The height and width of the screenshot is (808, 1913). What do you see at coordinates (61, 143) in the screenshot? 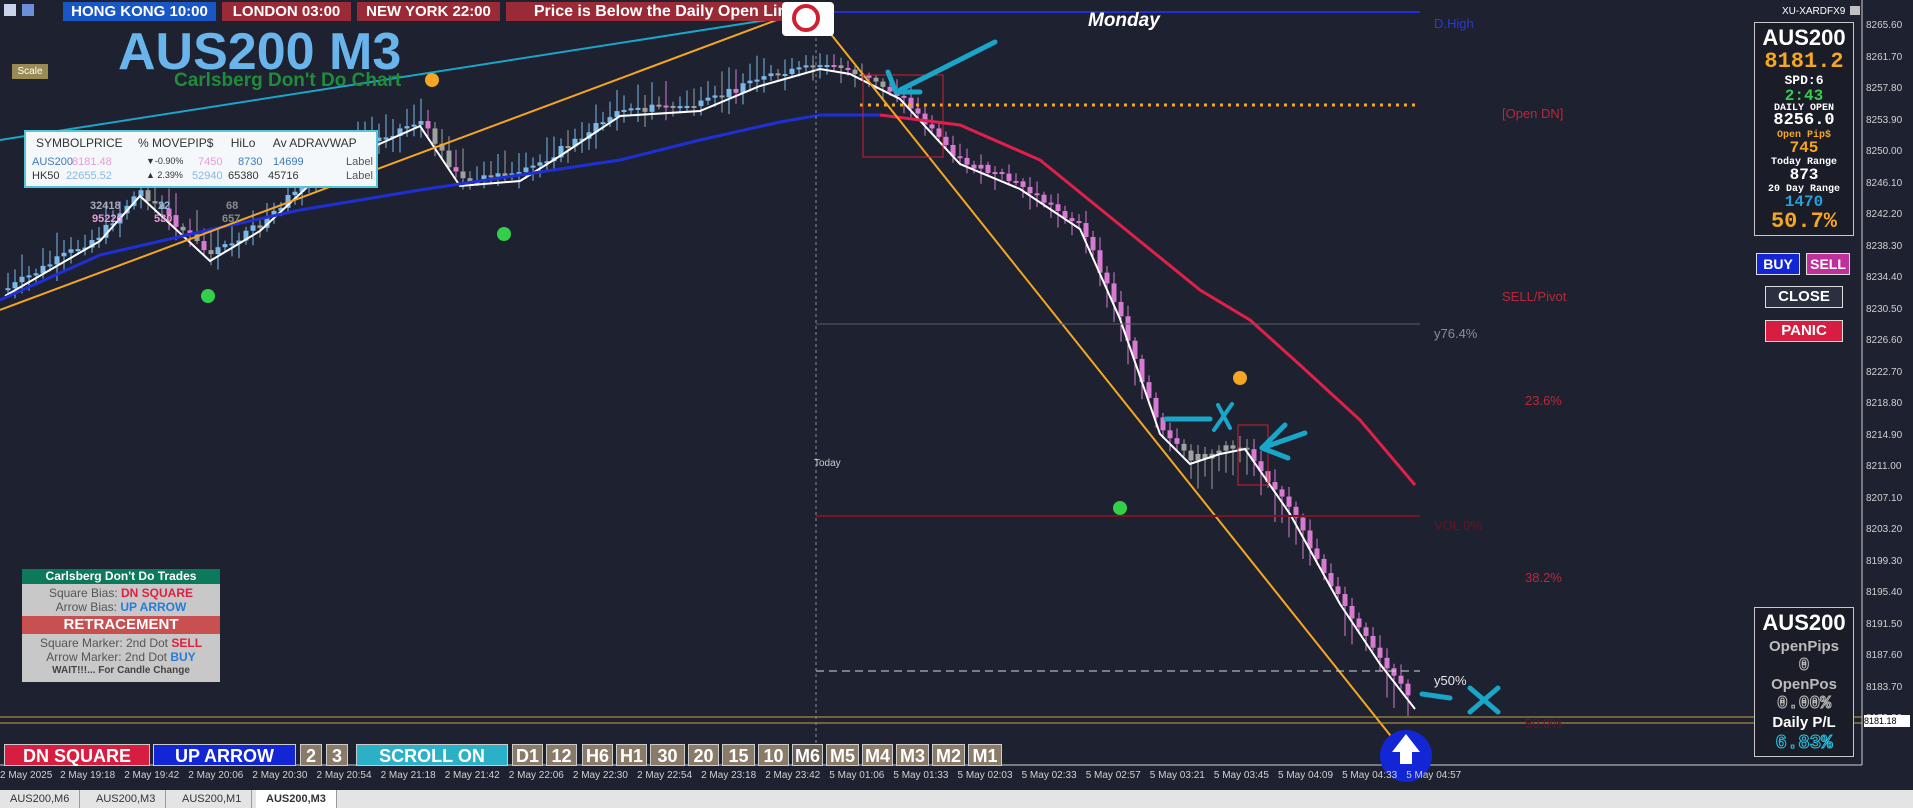
I see `th-symbol: SYMBOL` at bounding box center [61, 143].